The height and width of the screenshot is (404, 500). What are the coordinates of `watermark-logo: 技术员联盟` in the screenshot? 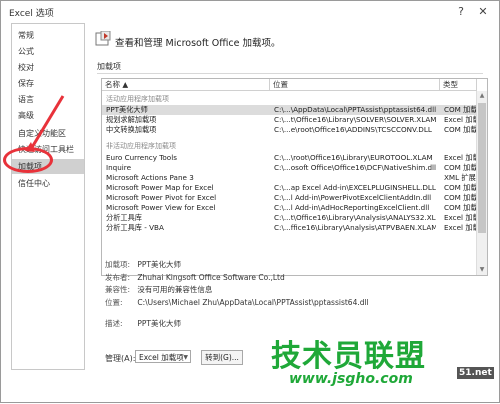 It's located at (348, 356).